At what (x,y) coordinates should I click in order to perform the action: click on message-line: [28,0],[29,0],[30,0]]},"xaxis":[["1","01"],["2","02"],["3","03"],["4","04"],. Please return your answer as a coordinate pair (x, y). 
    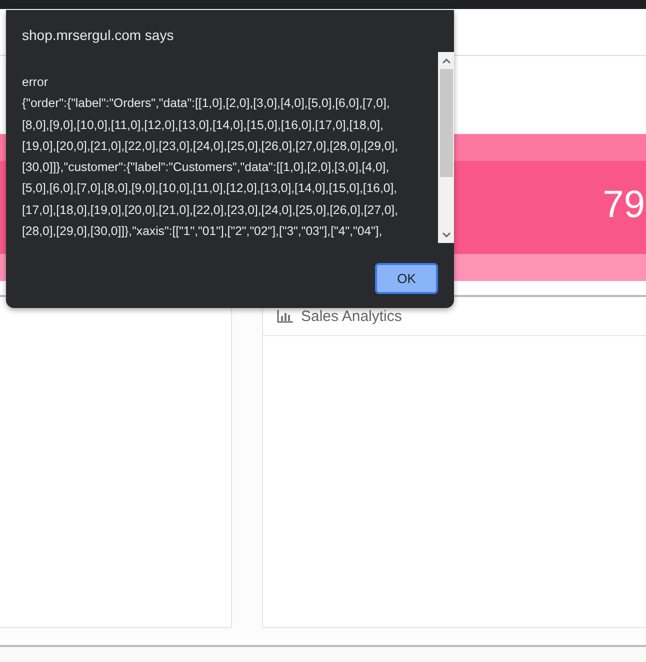
    Looking at the image, I should click on (203, 231).